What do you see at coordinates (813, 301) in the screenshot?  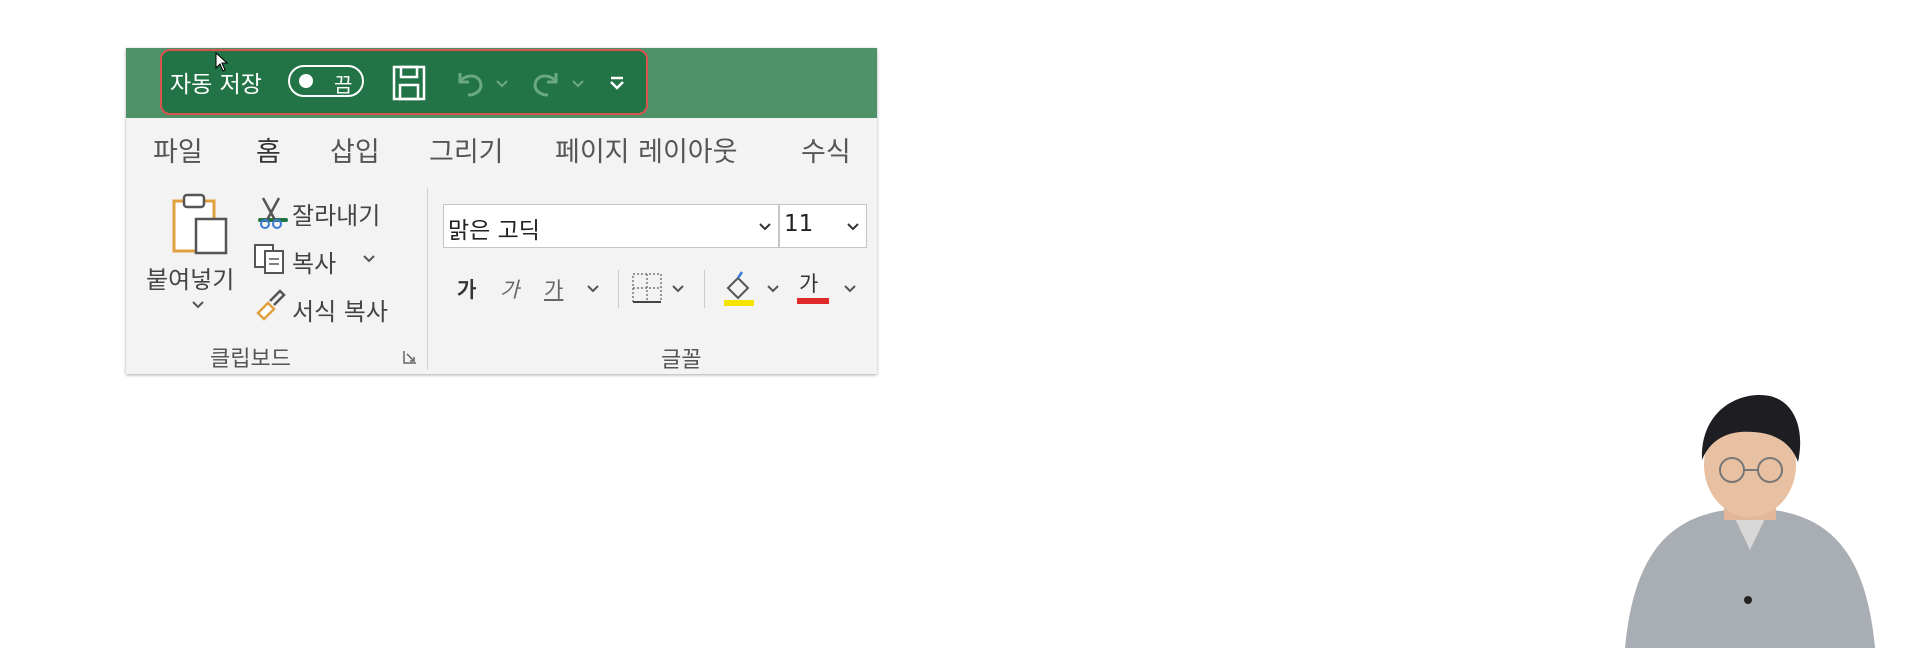 I see `font-color-swatch` at bounding box center [813, 301].